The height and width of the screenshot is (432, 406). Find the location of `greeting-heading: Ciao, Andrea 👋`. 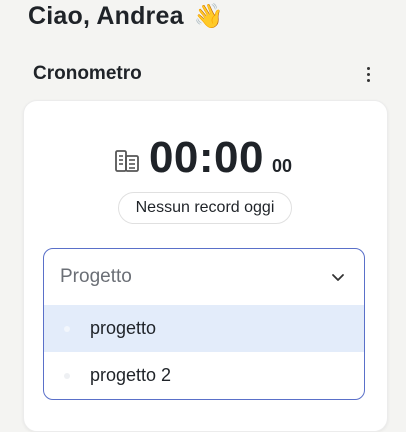

greeting-heading: Ciao, Andrea 👋 is located at coordinates (126, 16).